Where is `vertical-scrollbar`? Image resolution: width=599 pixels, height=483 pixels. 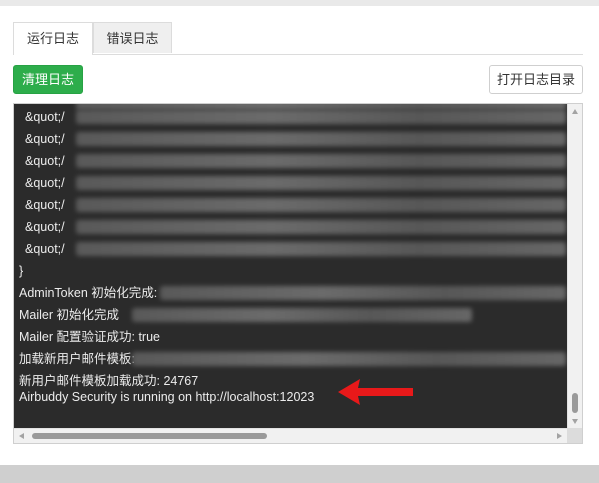
vertical-scrollbar is located at coordinates (574, 266).